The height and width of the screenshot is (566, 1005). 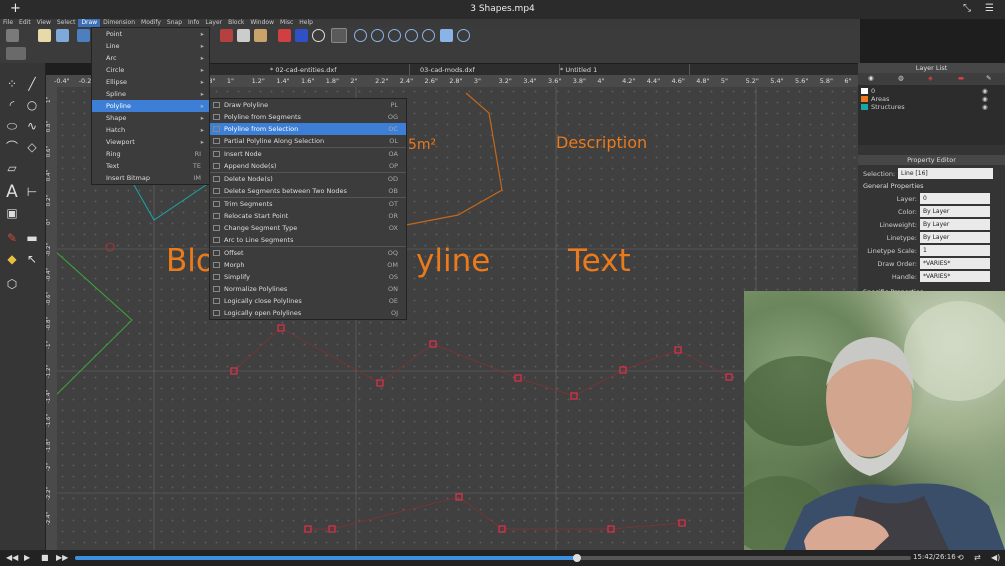 I want to click on polyline-menu-item-trim-segments: Trim Segments OT, so click(x=308, y=204).